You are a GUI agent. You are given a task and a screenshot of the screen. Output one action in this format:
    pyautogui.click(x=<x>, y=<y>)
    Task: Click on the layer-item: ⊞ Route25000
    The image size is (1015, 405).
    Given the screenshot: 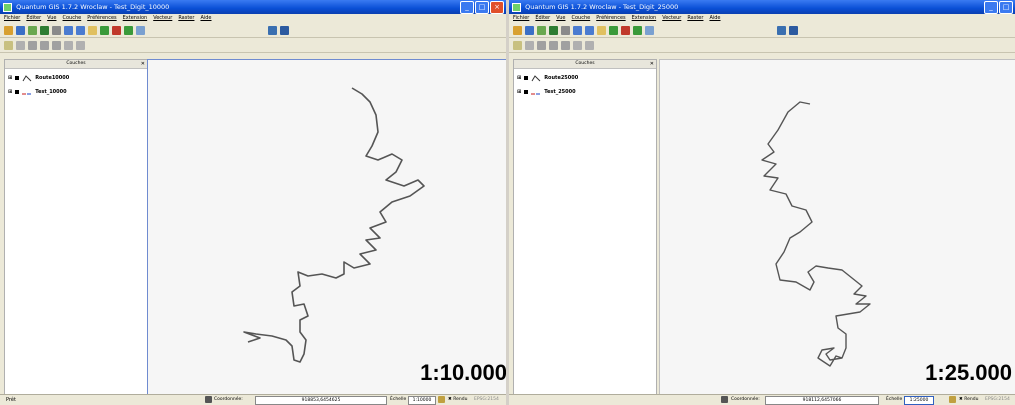 What is the action you would take?
    pyautogui.click(x=585, y=78)
    